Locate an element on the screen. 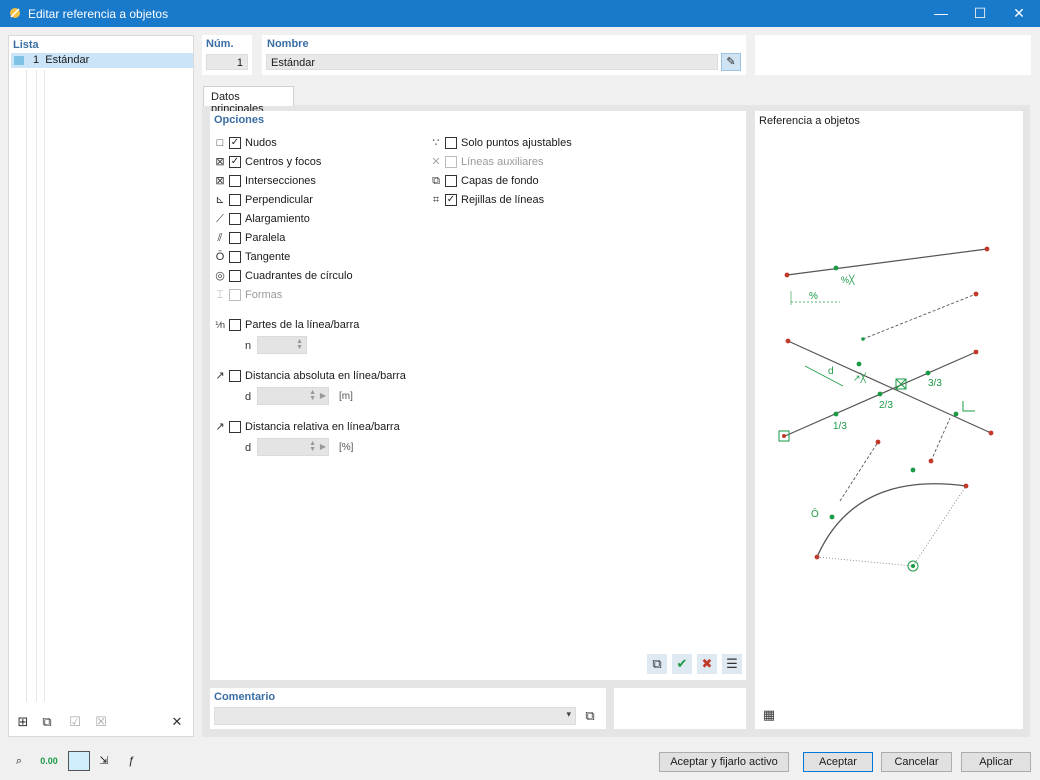 This screenshot has width=1040, height=780. absolute-checkbox is located at coordinates (235, 376).